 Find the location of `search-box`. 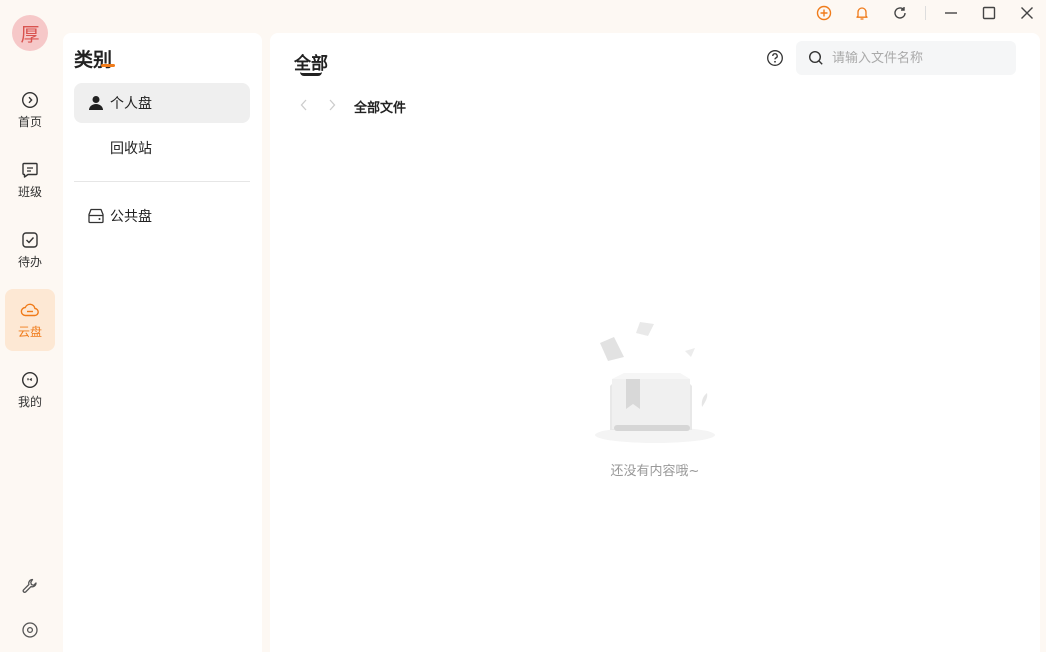

search-box is located at coordinates (906, 58).